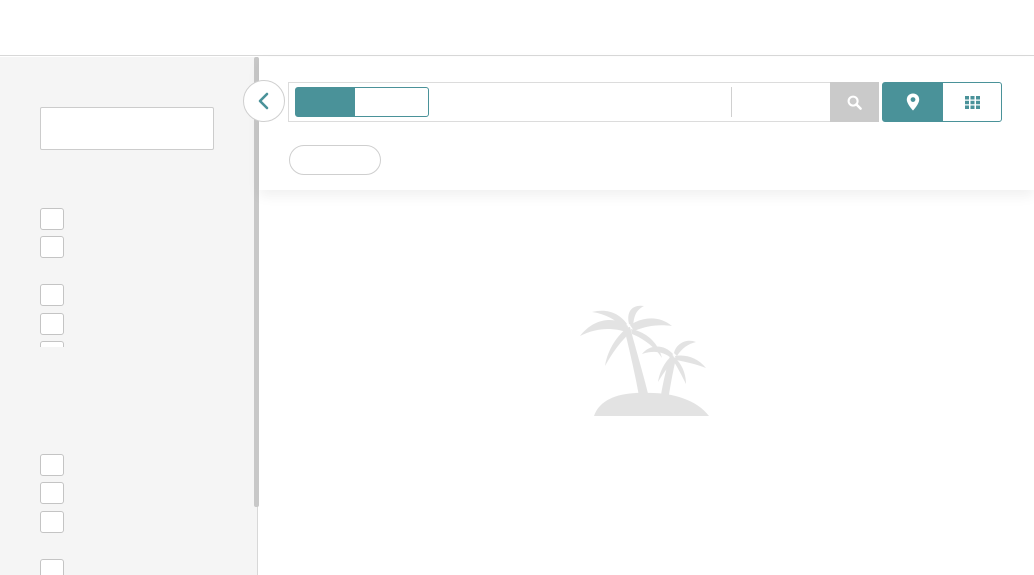  I want to click on mode-toggle-left, so click(325, 102).